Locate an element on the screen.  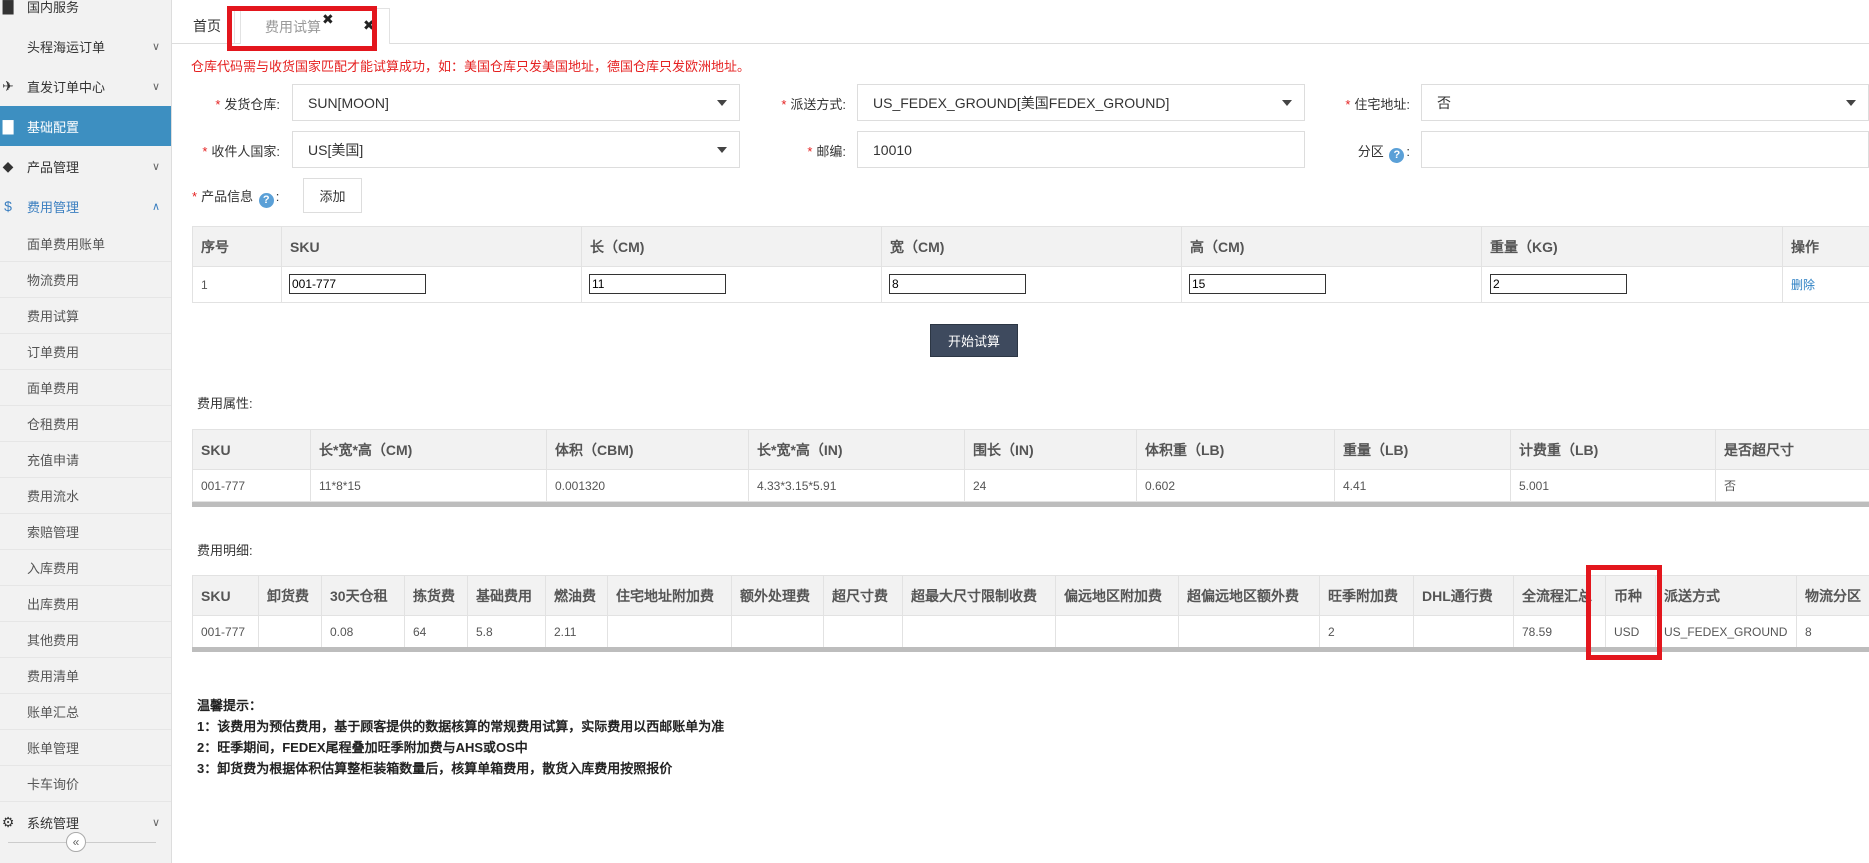
sidebar-subitem: 费用流水 is located at coordinates (85, 496).